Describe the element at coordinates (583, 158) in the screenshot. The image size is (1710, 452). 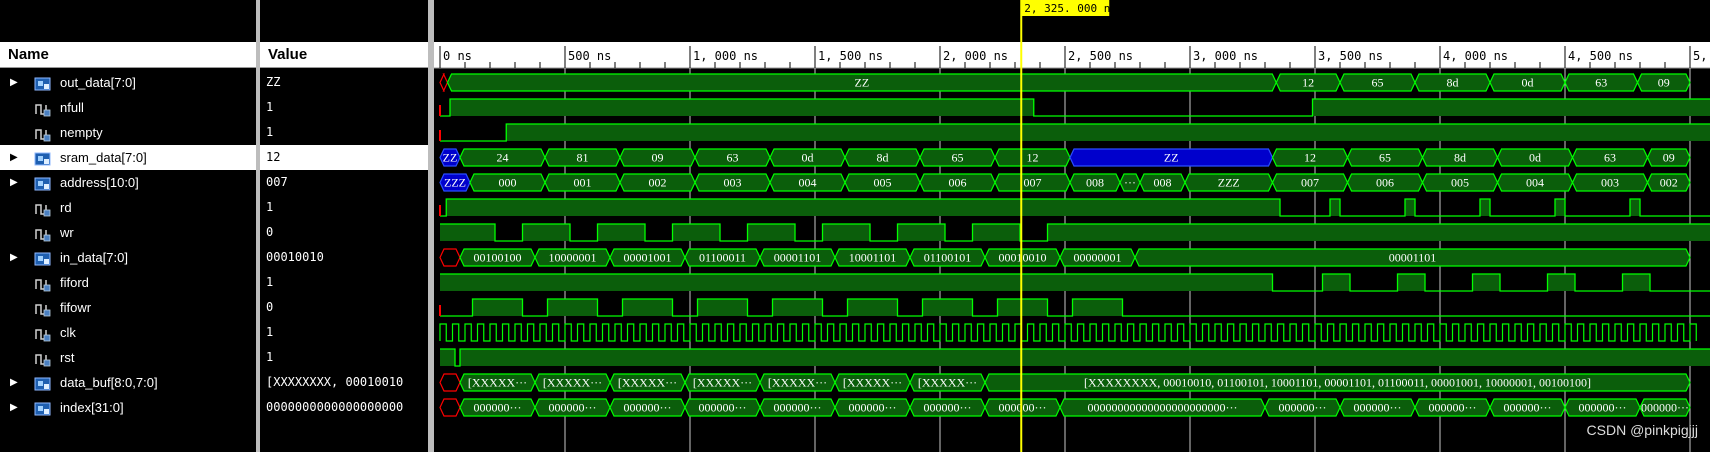
I see `bus-segment-label: 81` at that location.